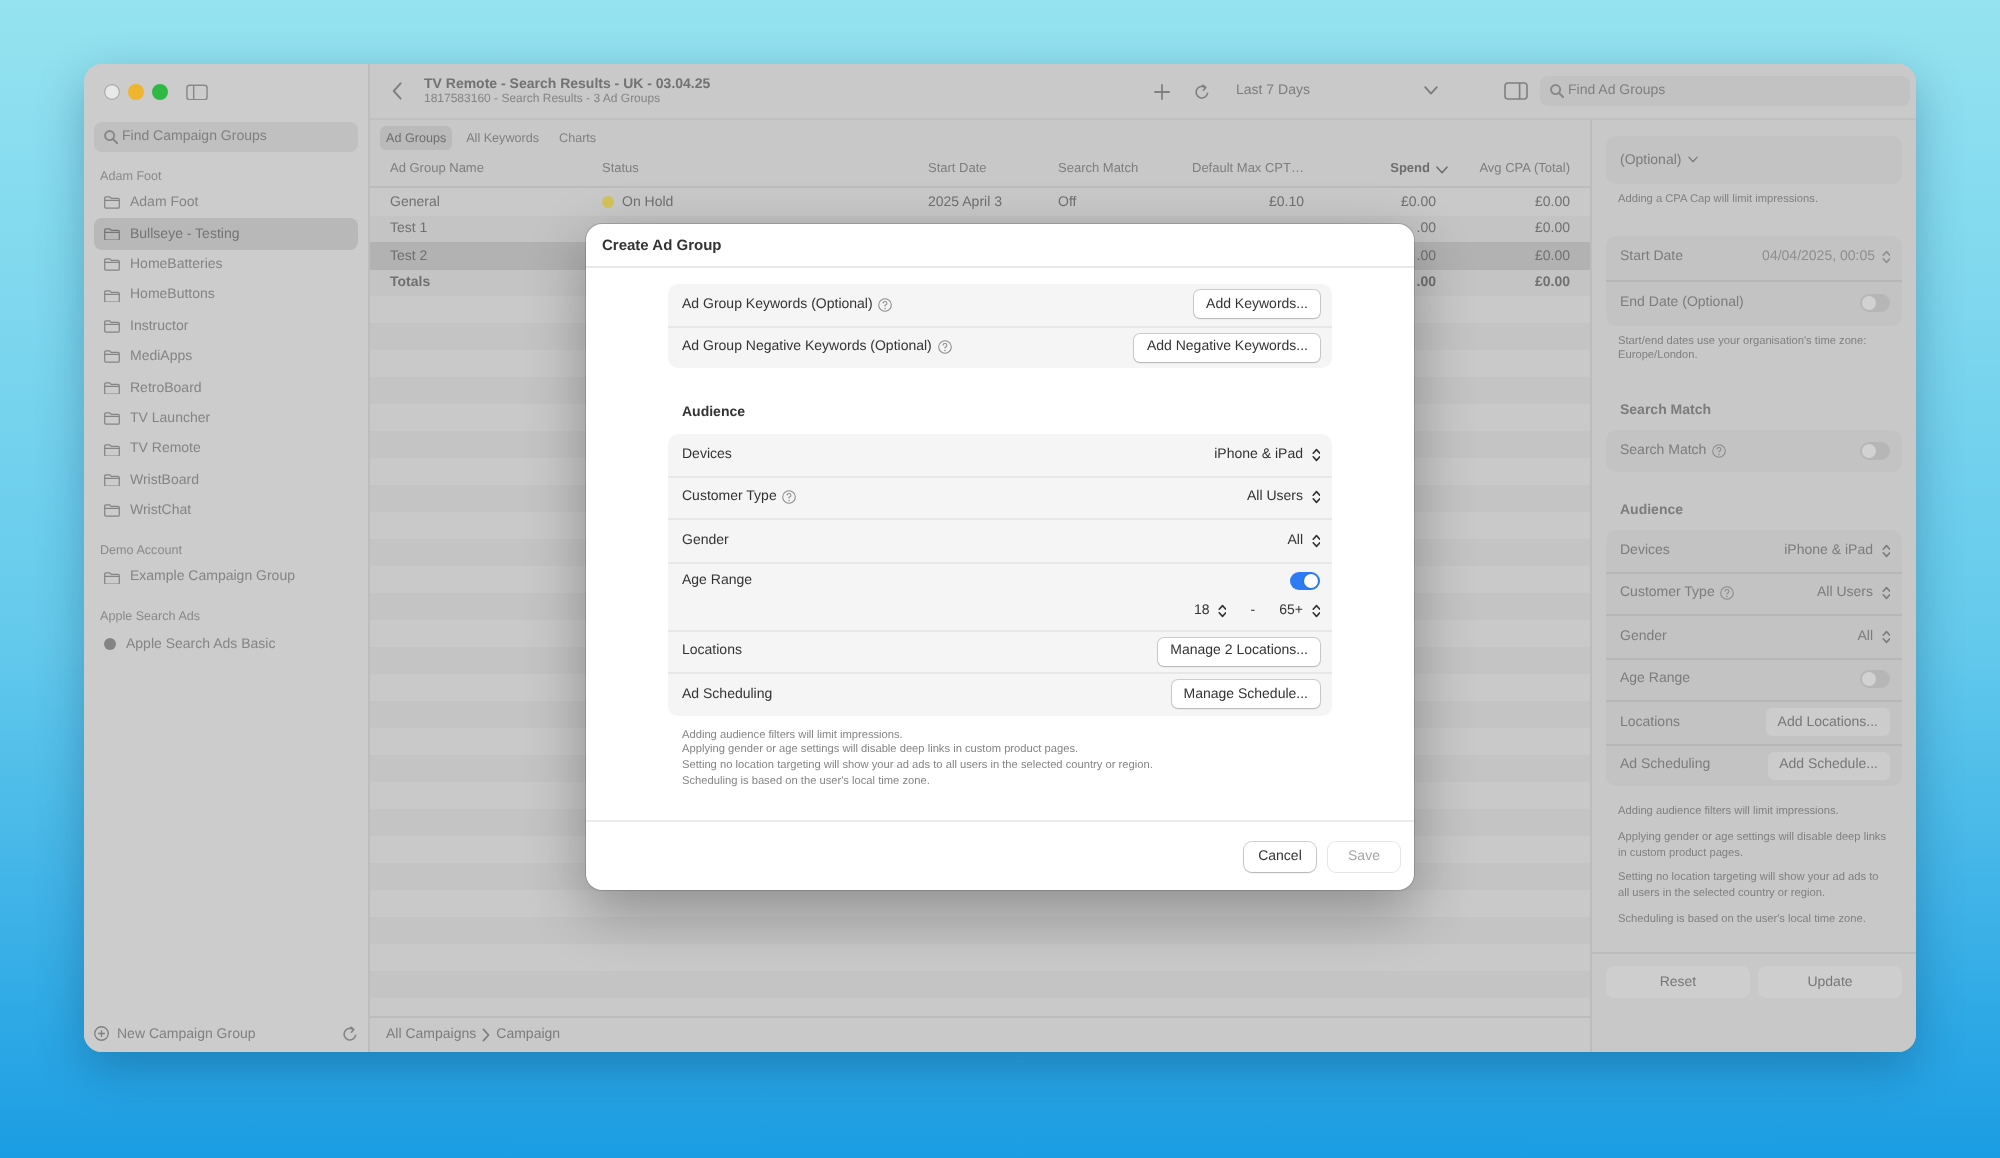 The image size is (2000, 1158). What do you see at coordinates (197, 92) in the screenshot?
I see `sidebar-icon` at bounding box center [197, 92].